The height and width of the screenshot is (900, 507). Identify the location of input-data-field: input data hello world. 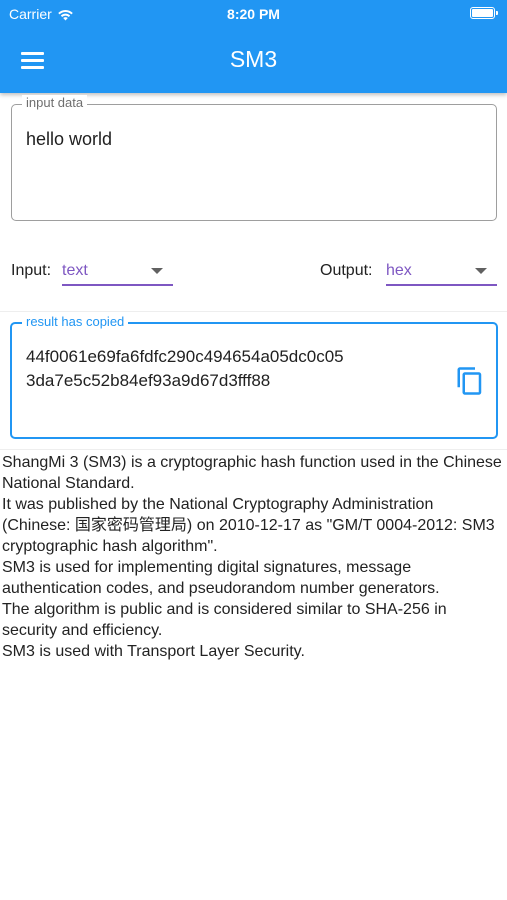
(254, 158).